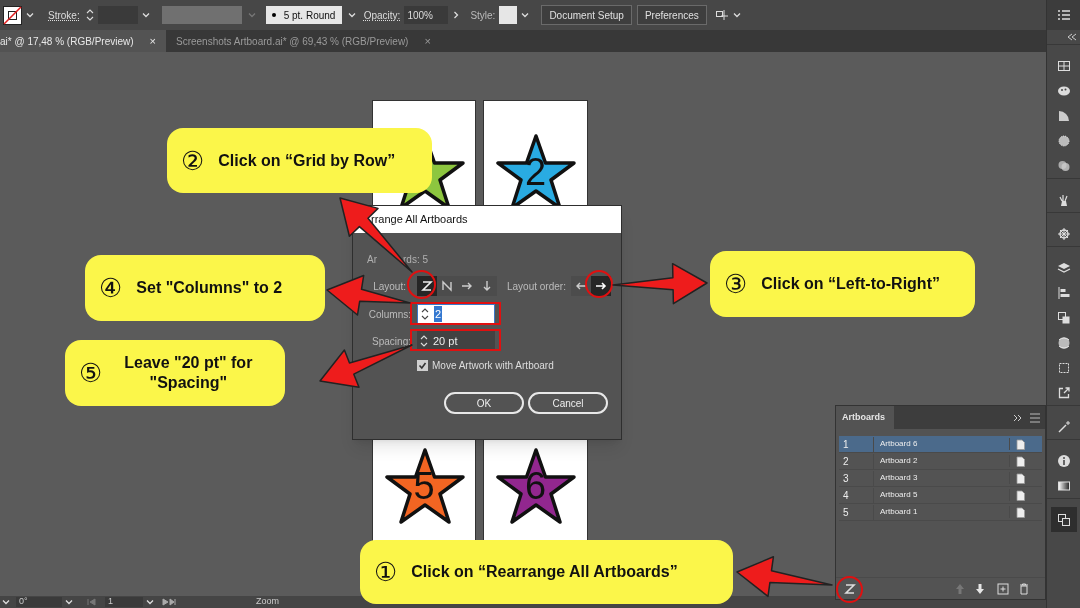 The height and width of the screenshot is (608, 1080). Describe the element at coordinates (537, 286) in the screenshot. I see `layout-order-label: Layout order:` at that location.